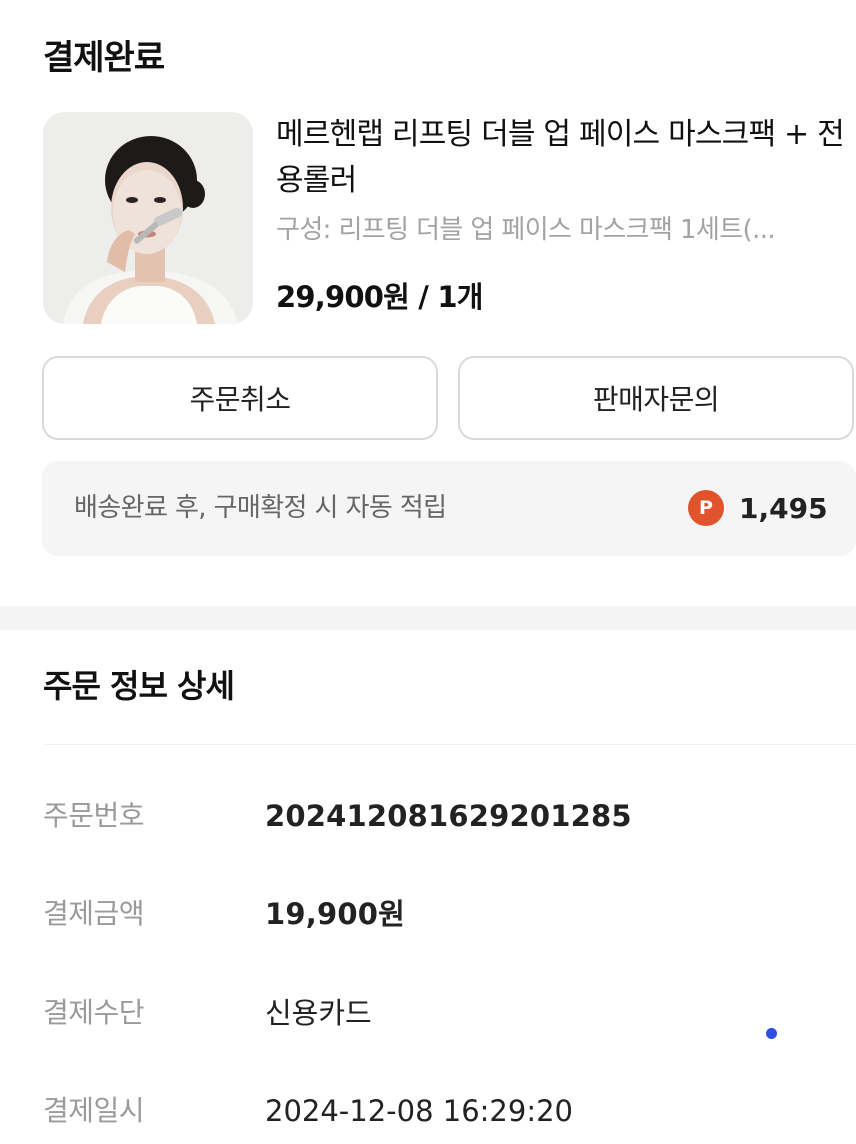 The height and width of the screenshot is (1144, 856). I want to click on section-divider-line, so click(449, 744).